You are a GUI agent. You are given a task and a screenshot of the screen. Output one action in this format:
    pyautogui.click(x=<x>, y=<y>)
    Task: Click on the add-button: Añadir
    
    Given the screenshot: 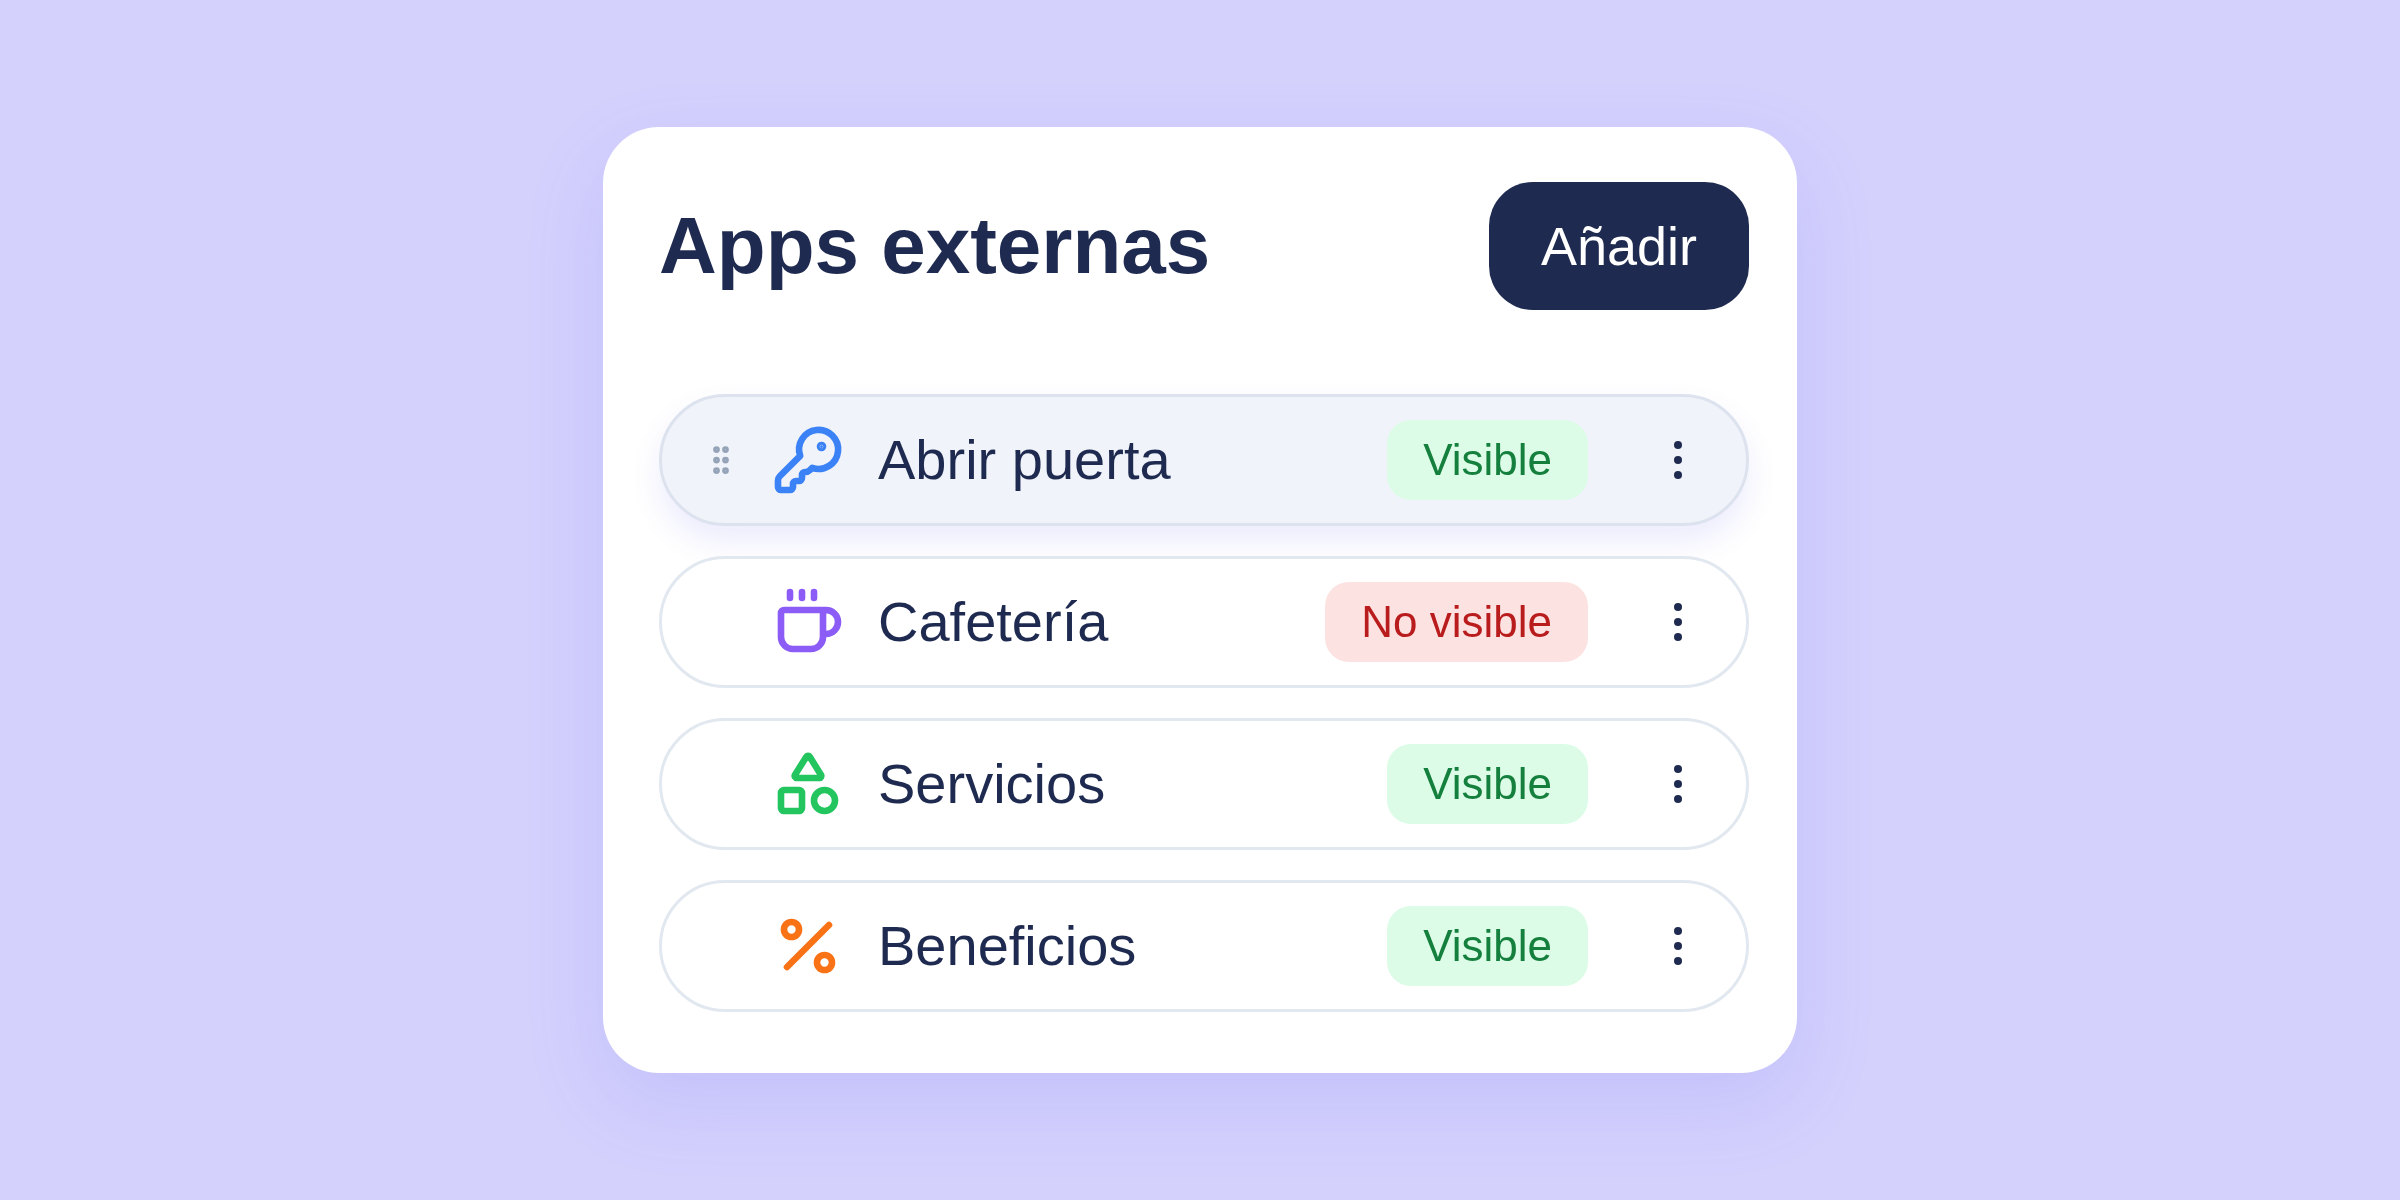 What is the action you would take?
    pyautogui.click(x=1618, y=246)
    